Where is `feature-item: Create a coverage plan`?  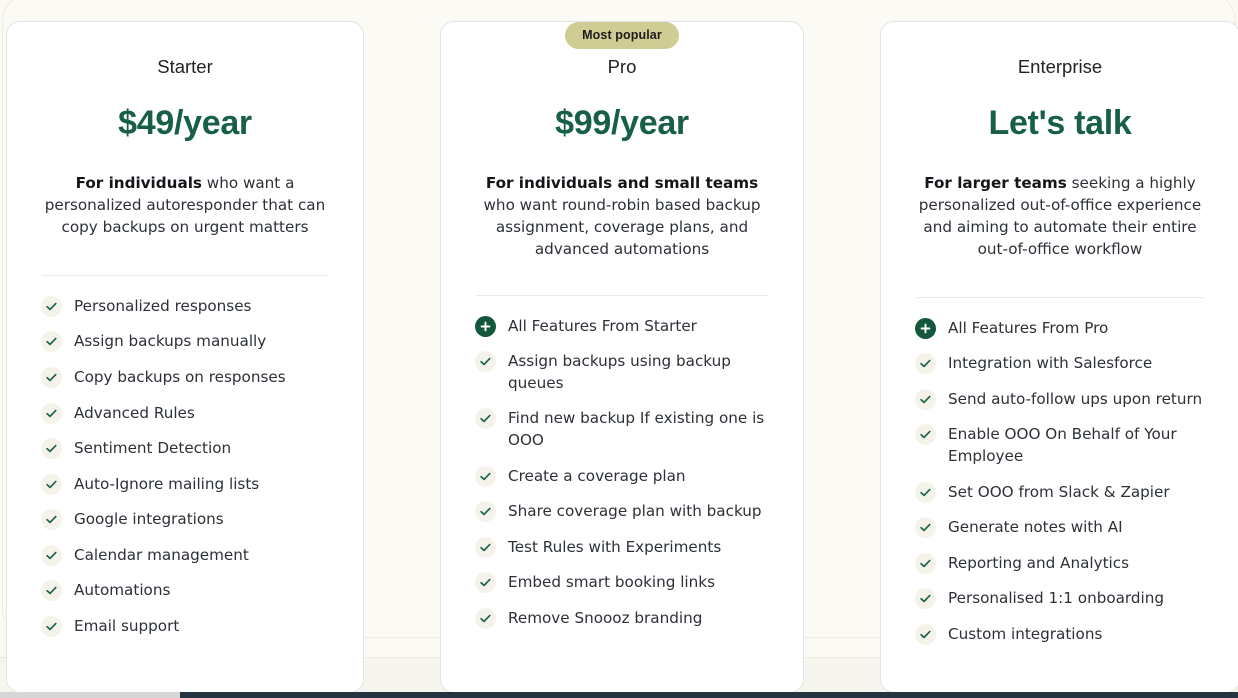
feature-item: Create a coverage plan is located at coordinates (622, 476).